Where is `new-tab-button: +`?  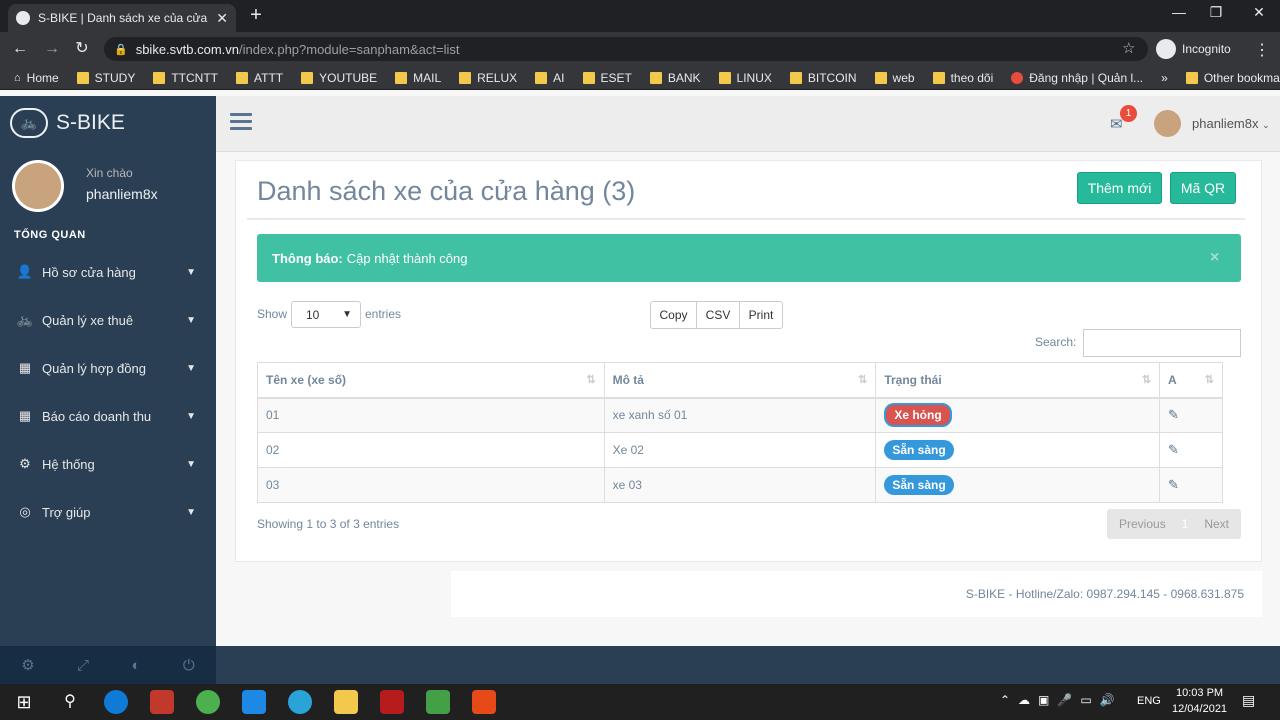 new-tab-button: + is located at coordinates (256, 16).